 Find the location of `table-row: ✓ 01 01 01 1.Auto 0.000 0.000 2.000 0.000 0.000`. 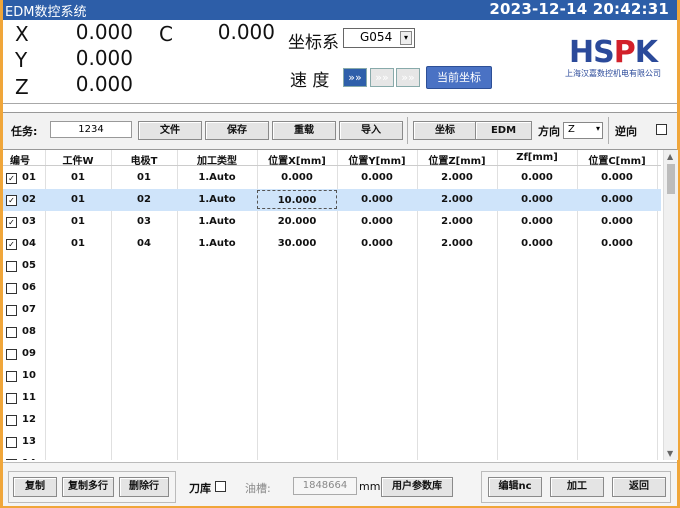

table-row: ✓ 01 01 01 1.Auto 0.000 0.000 2.000 0.000 0.000 is located at coordinates (332, 178).